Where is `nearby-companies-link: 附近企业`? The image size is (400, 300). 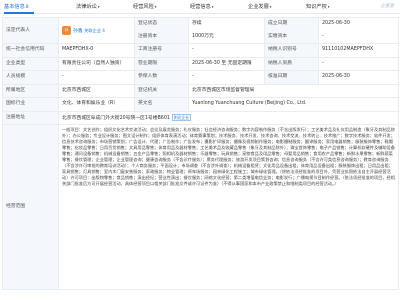
nearby-companies-link: 附近企业 is located at coordinates (181, 117).